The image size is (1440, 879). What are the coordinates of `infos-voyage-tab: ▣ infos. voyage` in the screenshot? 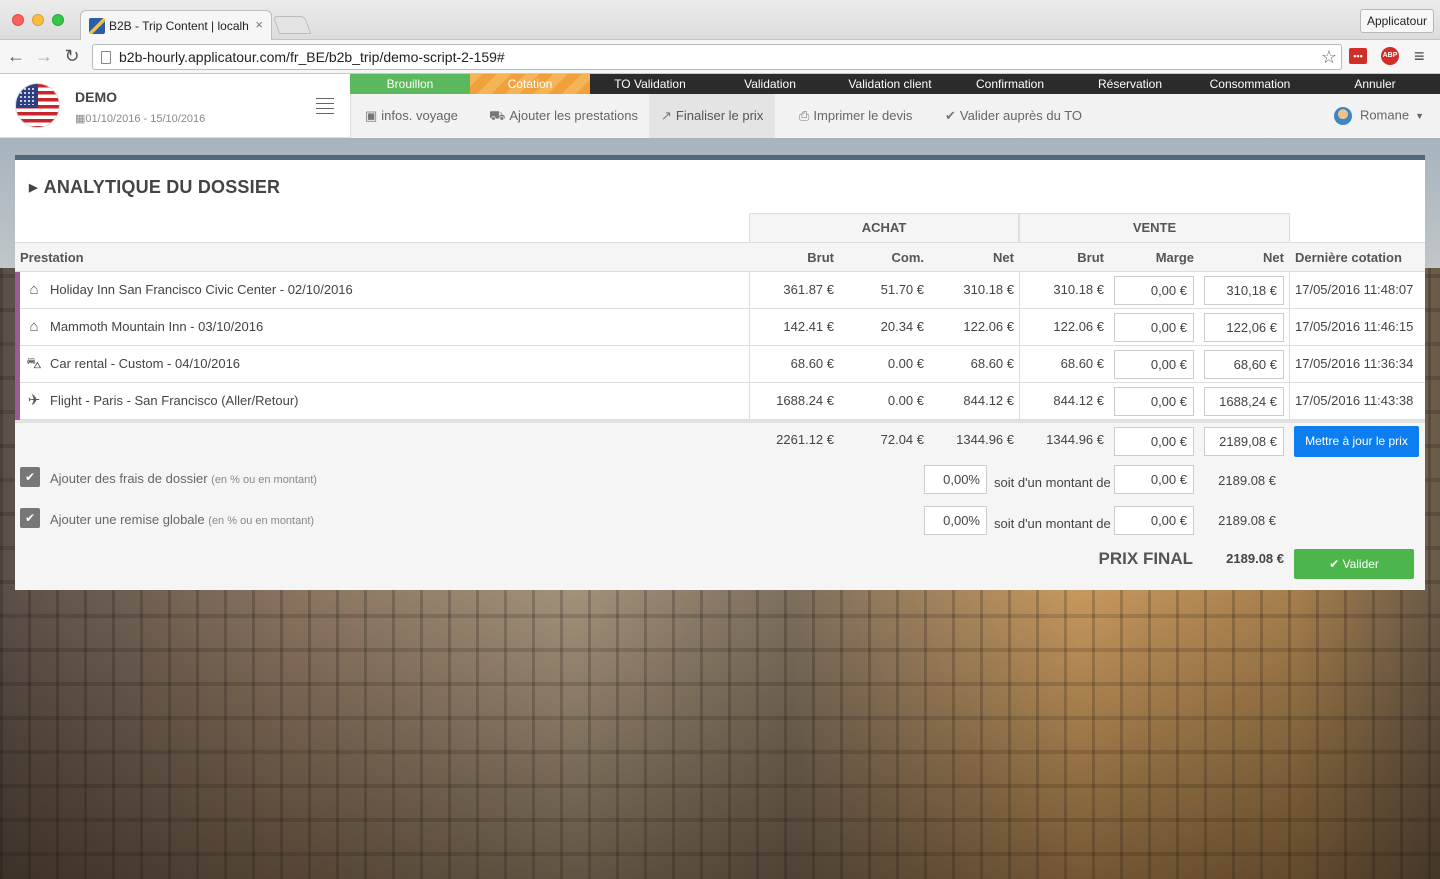 It's located at (411, 116).